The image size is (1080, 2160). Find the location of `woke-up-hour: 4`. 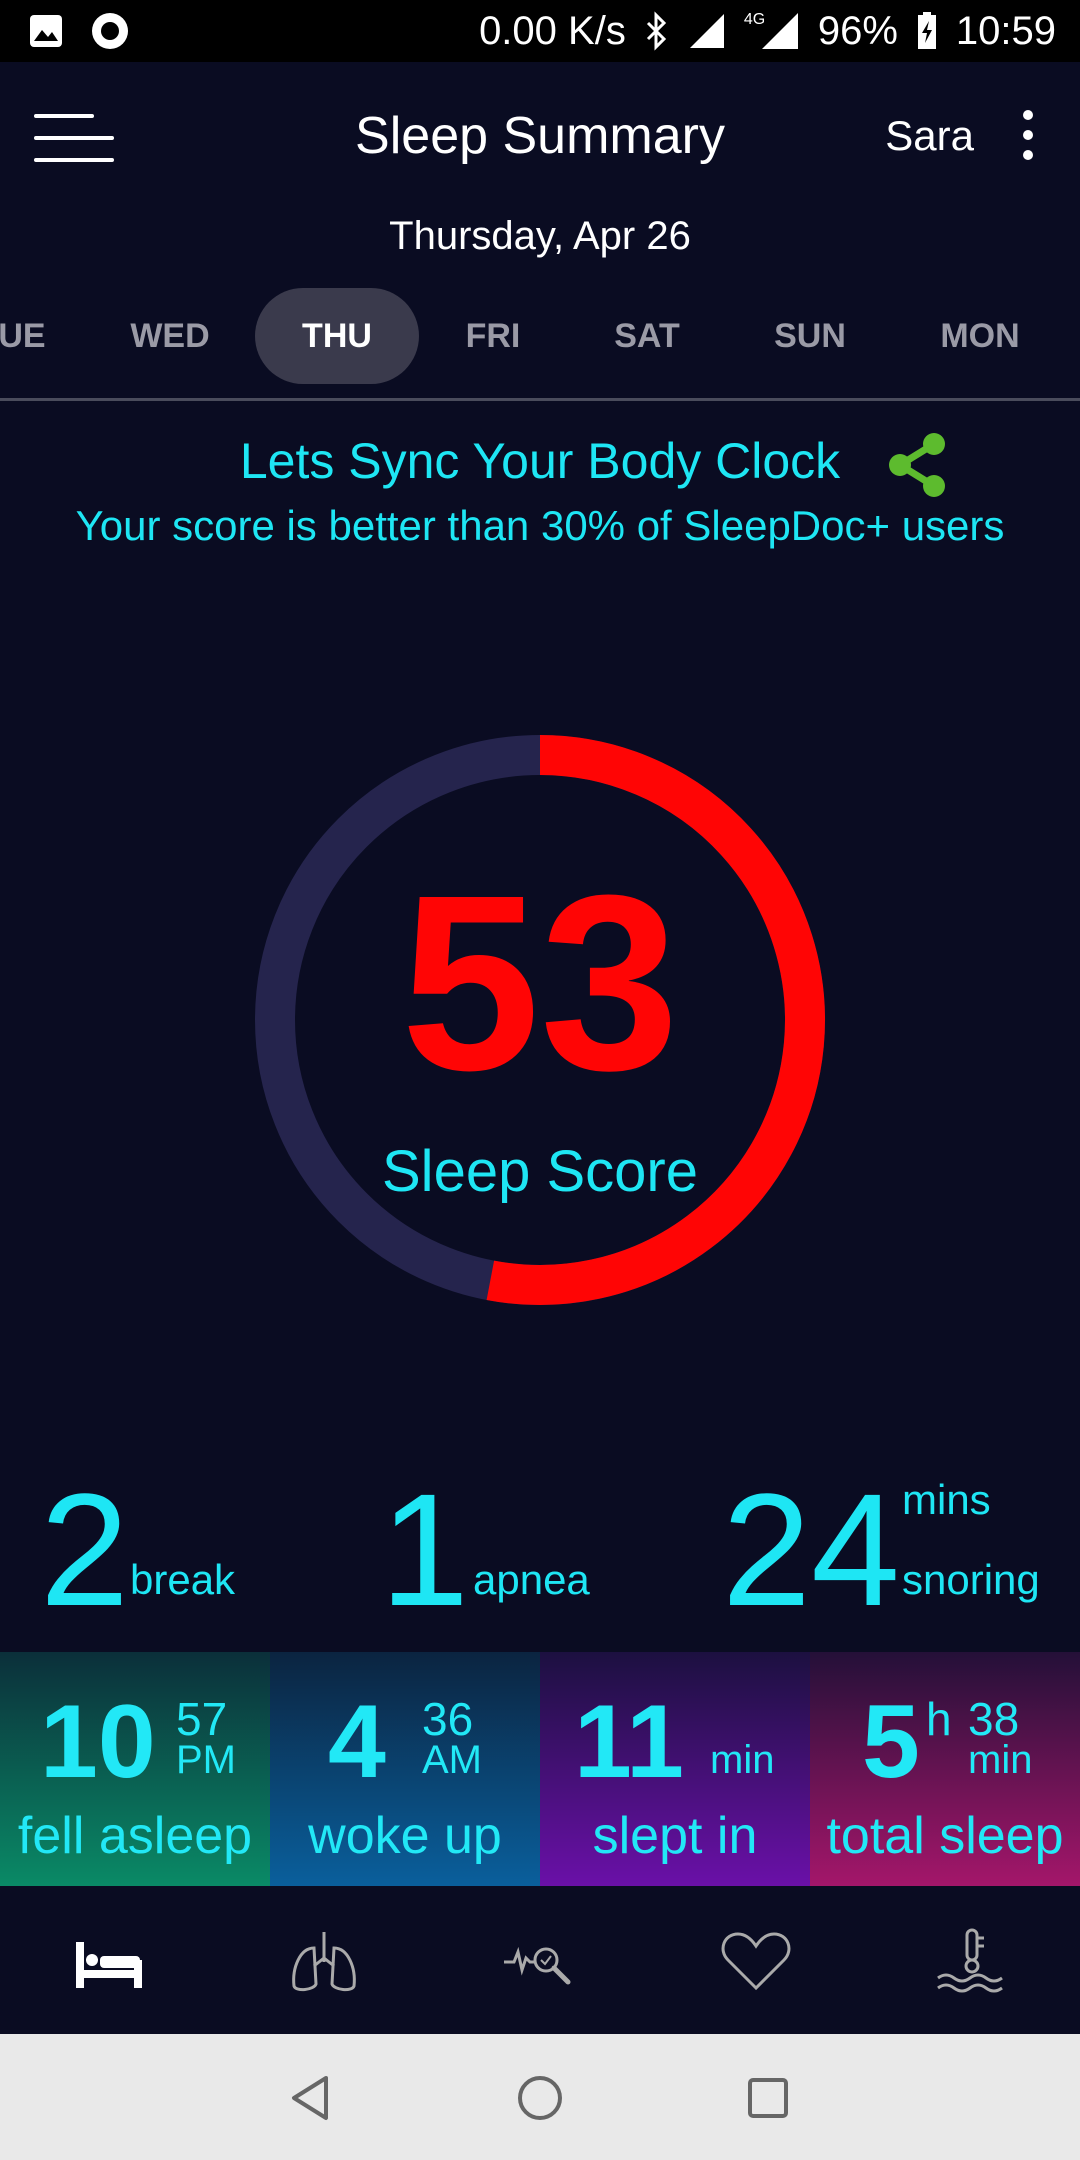

woke-up-hour: 4 is located at coordinates (357, 1742).